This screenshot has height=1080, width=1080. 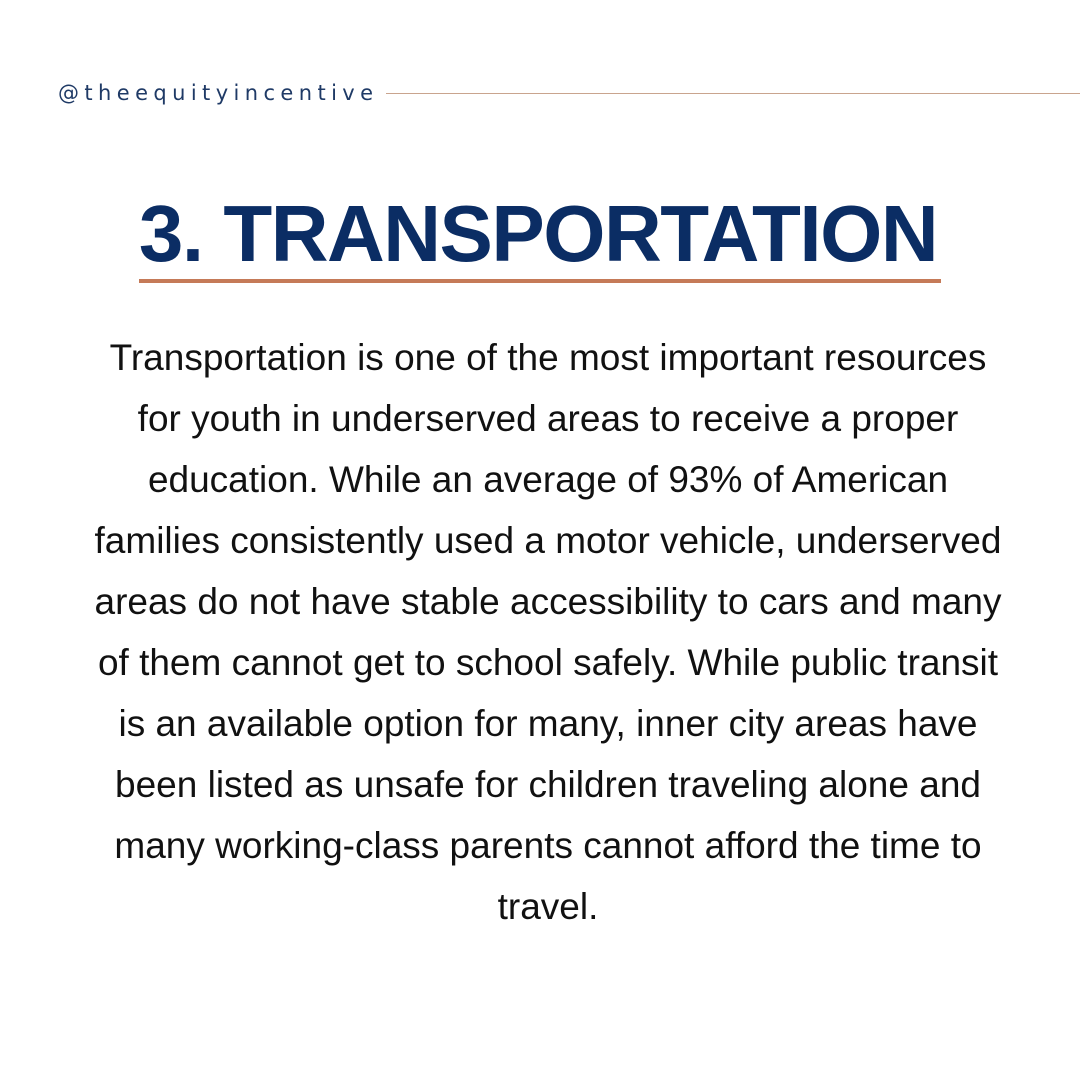 I want to click on header-bar: @theequityincentive, so click(x=569, y=93).